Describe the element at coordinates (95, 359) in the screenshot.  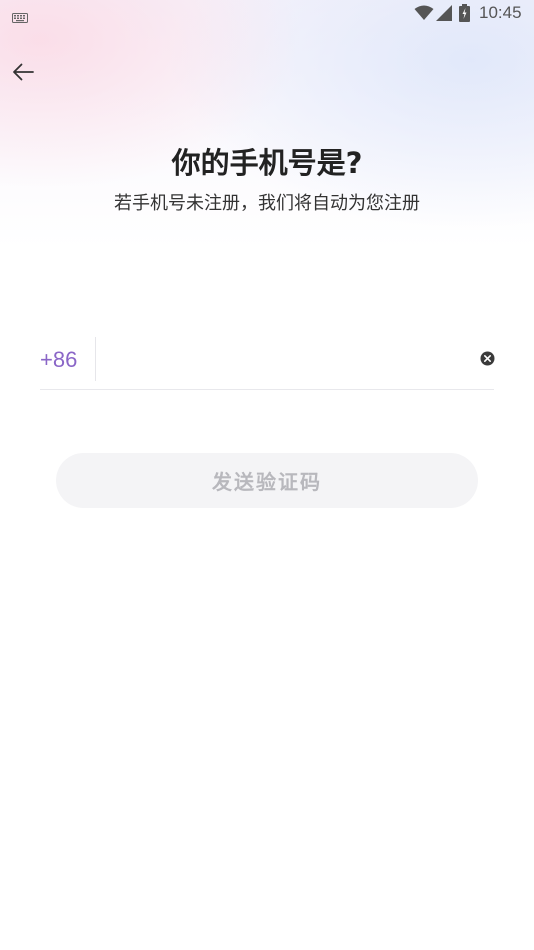
I see `country-code-divider` at that location.